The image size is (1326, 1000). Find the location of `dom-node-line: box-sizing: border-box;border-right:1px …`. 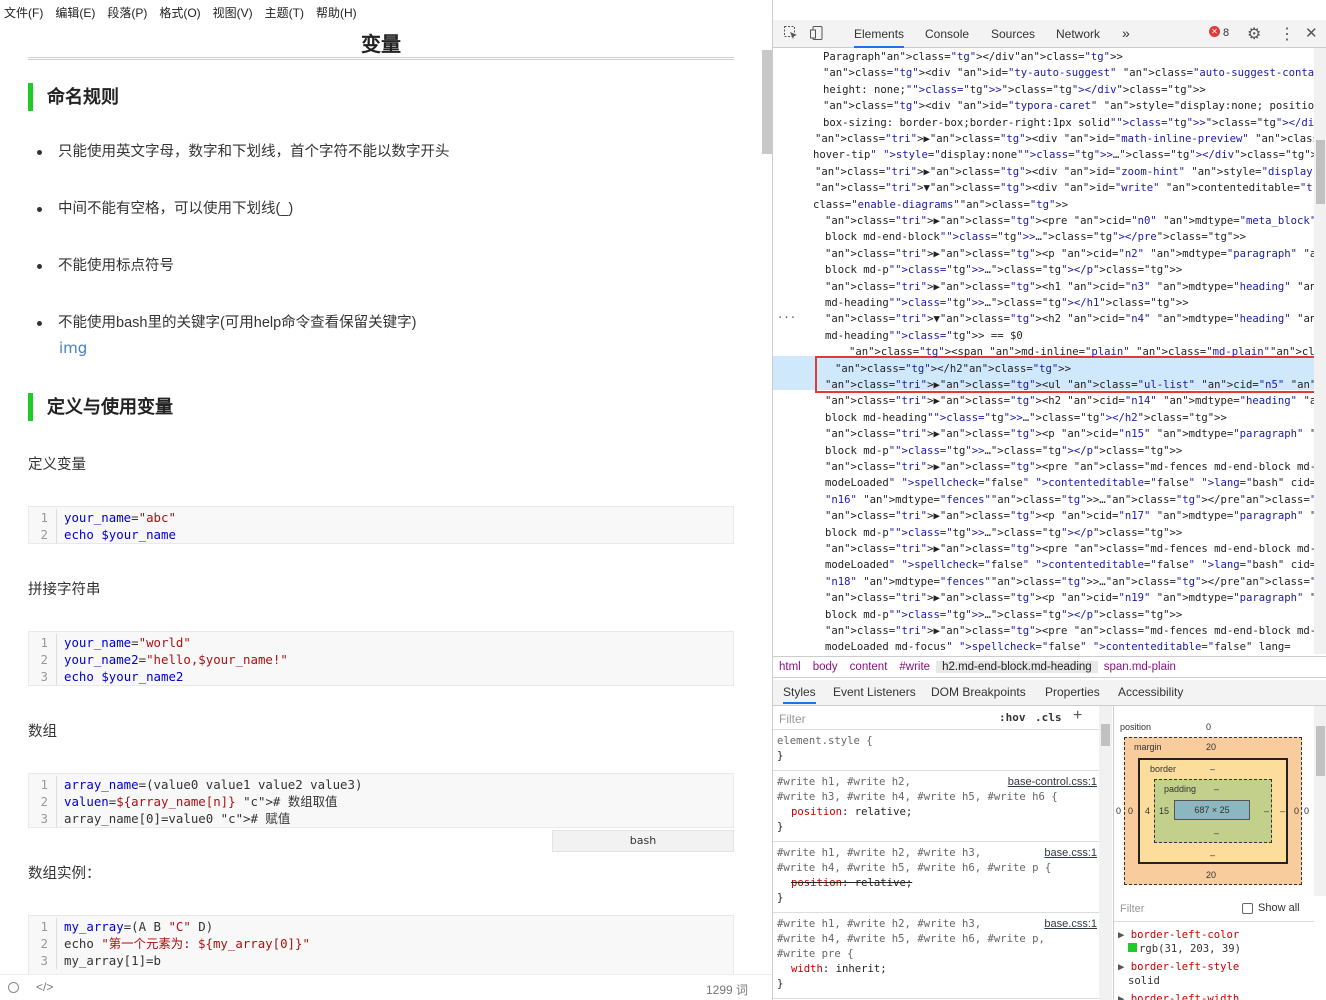

dom-node-line: box-sizing: border-box;border-right:1px … is located at coordinates (1068, 123).